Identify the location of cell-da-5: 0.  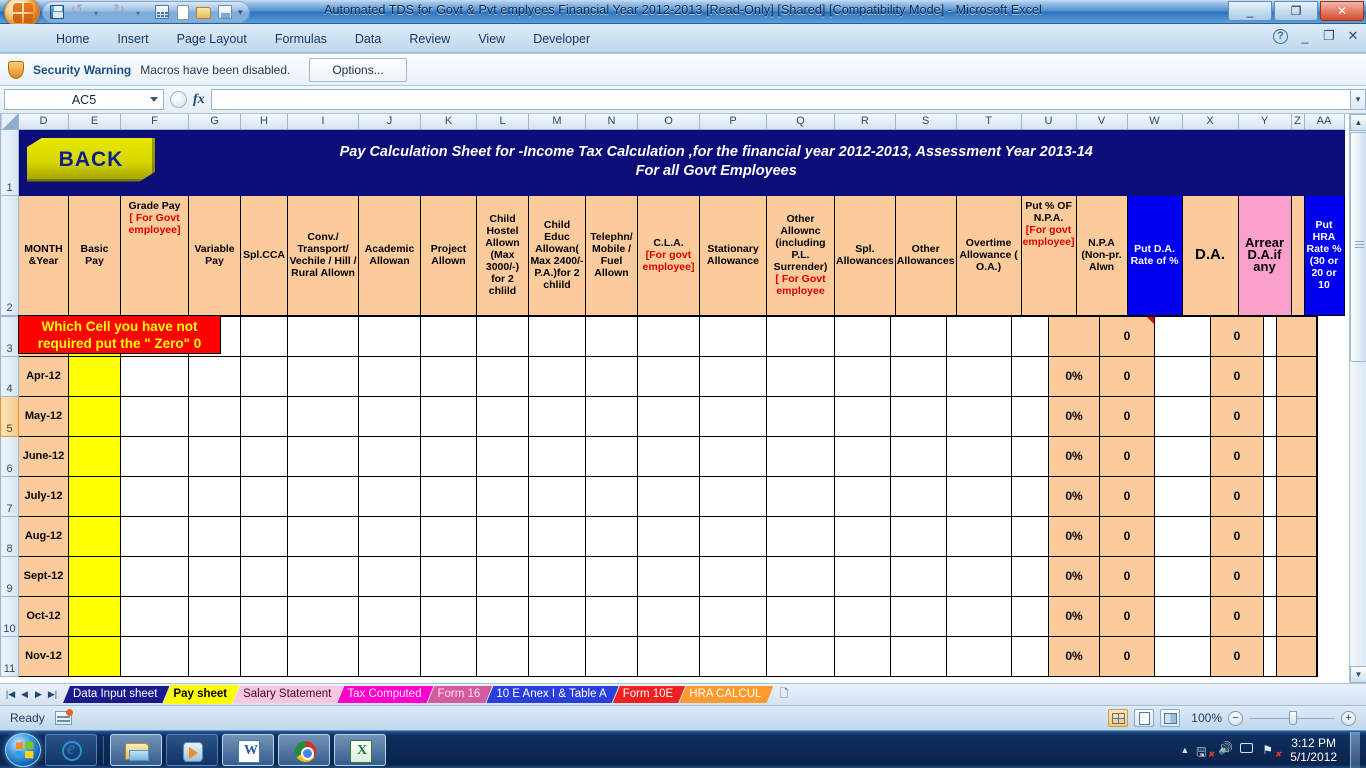
(1237, 416).